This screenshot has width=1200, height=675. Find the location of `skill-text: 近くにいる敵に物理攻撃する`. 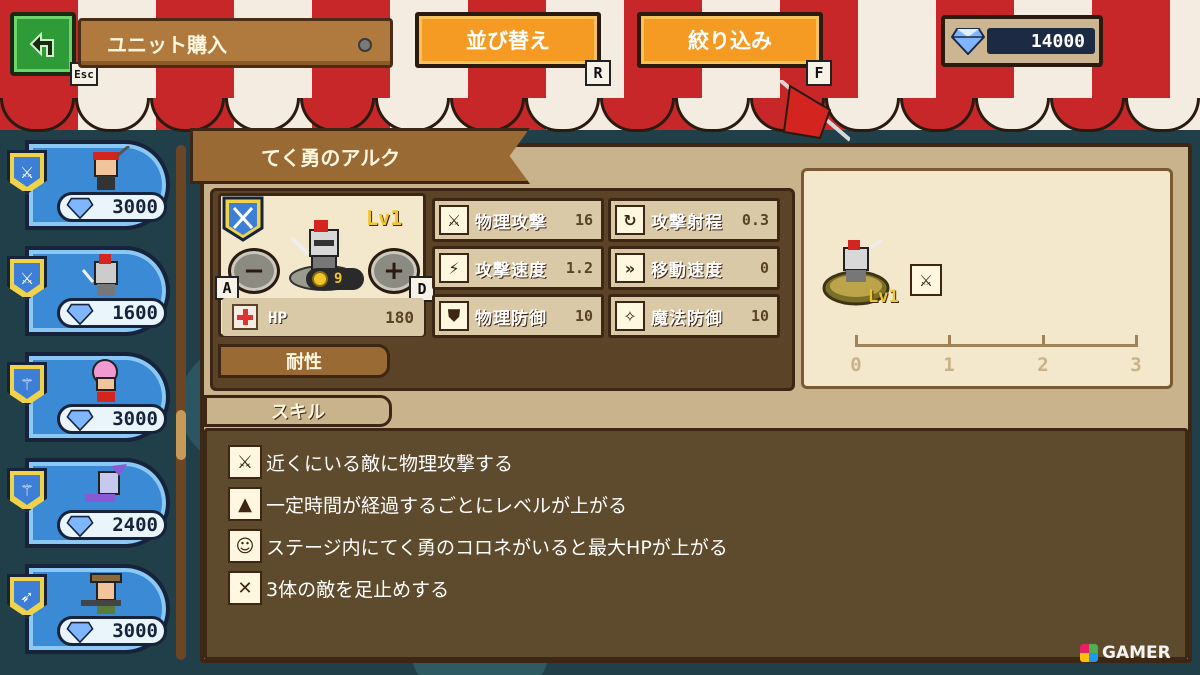

skill-text: 近くにいる敵に物理攻撃する is located at coordinates (390, 463).